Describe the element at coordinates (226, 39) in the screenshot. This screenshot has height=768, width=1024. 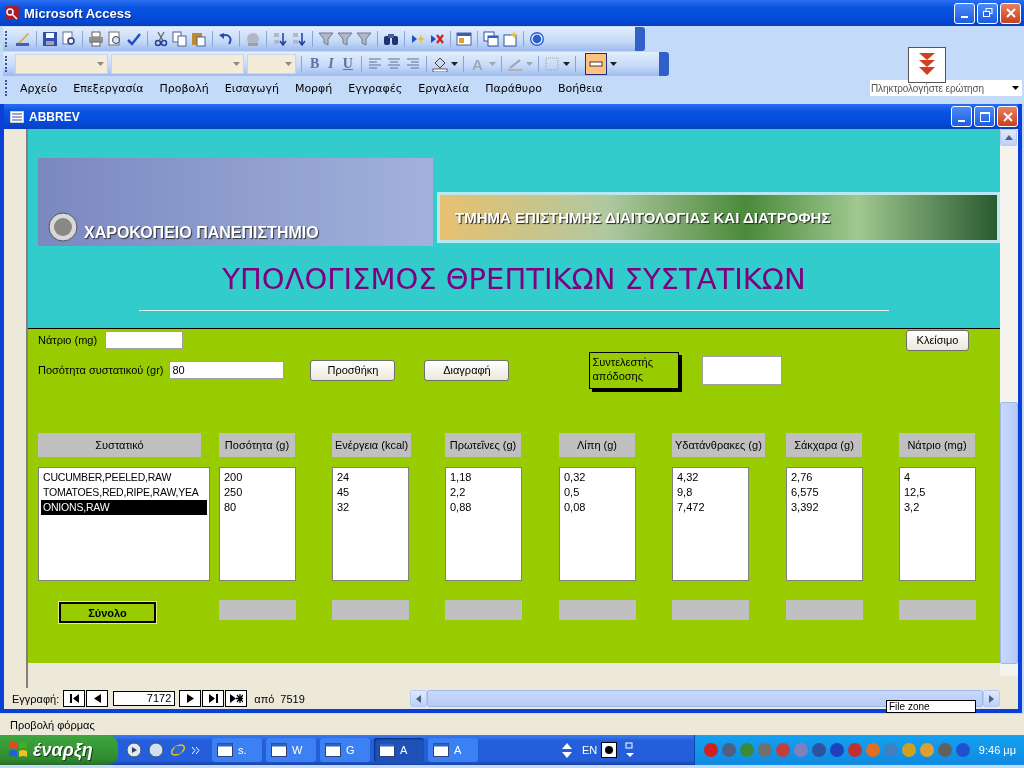
I see `undo-icon` at that location.